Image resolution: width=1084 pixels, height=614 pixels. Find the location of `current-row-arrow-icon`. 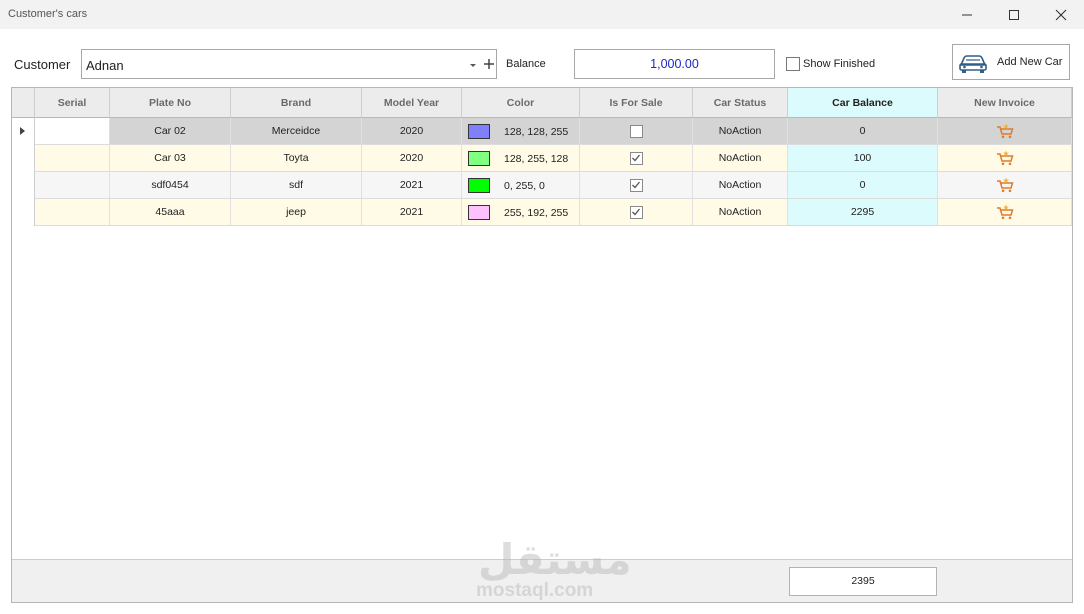

current-row-arrow-icon is located at coordinates (22, 131).